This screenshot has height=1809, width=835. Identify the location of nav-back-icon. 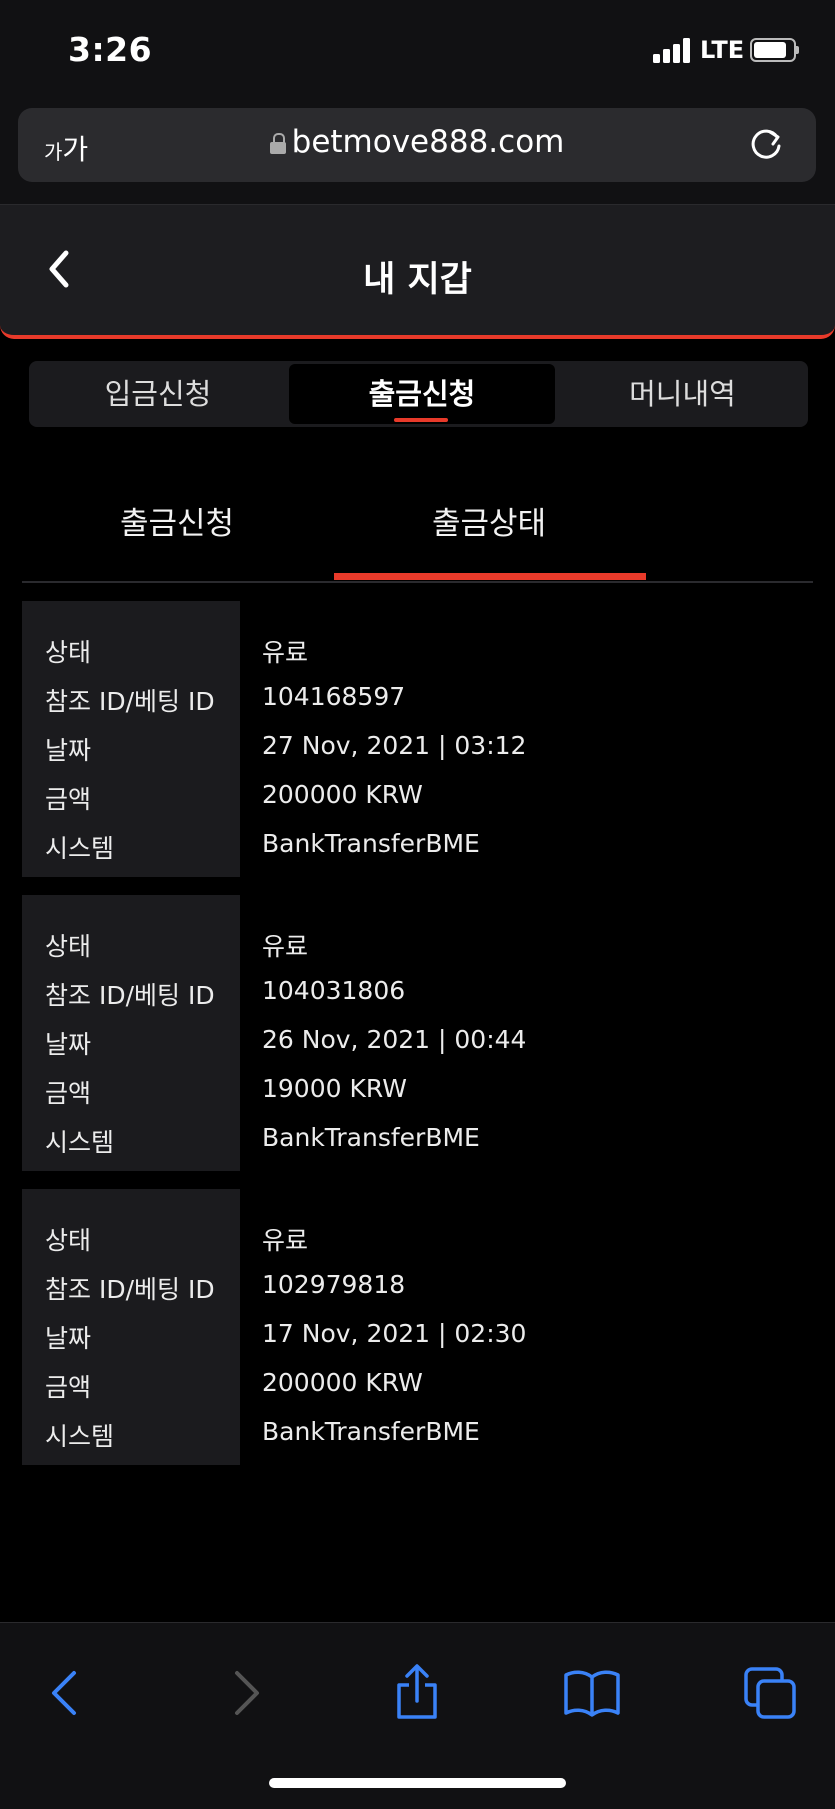
(66, 1693).